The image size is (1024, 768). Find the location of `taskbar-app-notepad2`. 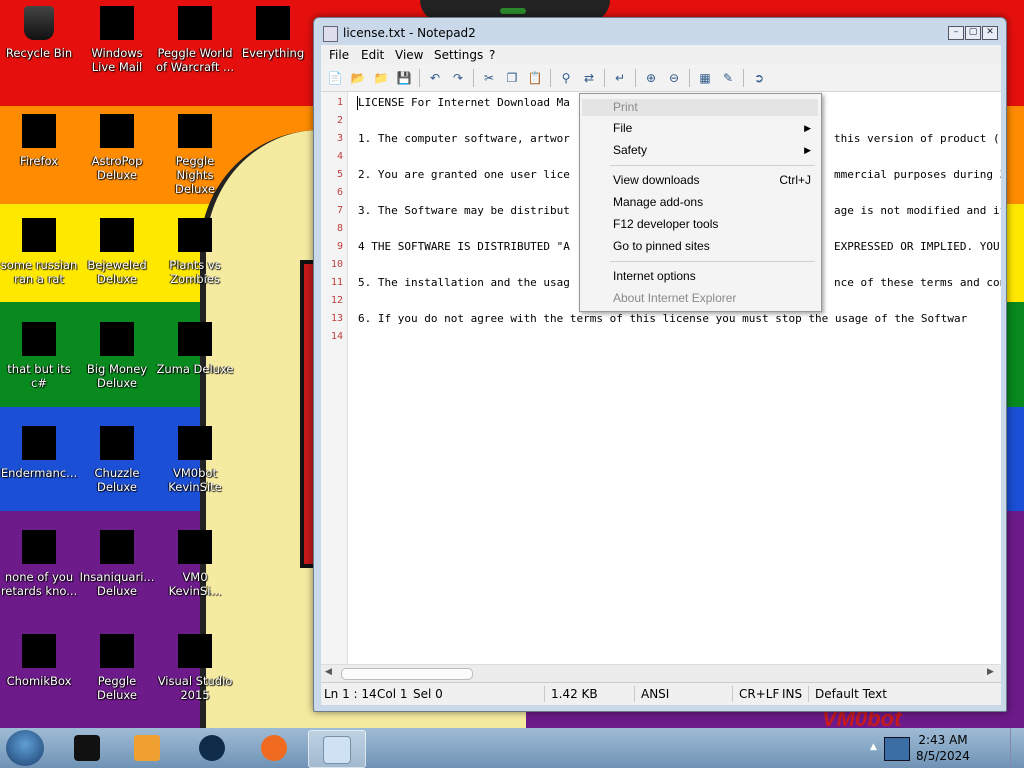

taskbar-app-notepad2 is located at coordinates (337, 749).